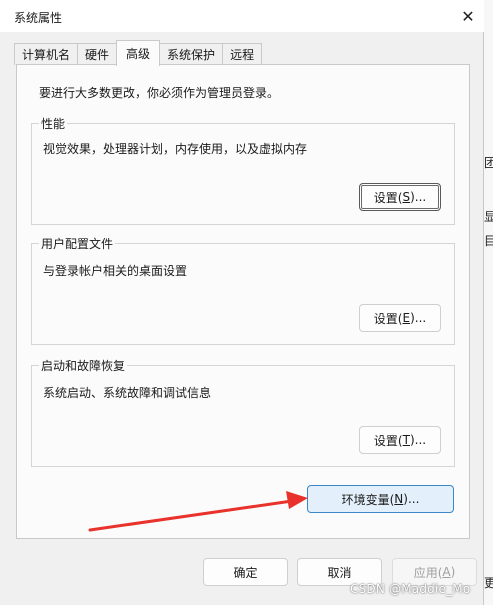  I want to click on ok-button: 确定, so click(245, 572).